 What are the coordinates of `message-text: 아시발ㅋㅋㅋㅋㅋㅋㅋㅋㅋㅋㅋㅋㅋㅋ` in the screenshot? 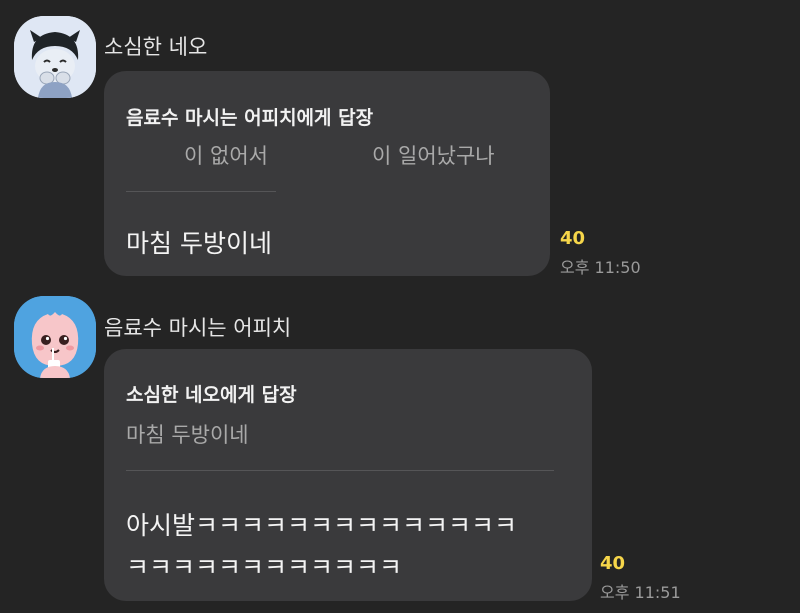 It's located at (322, 525).